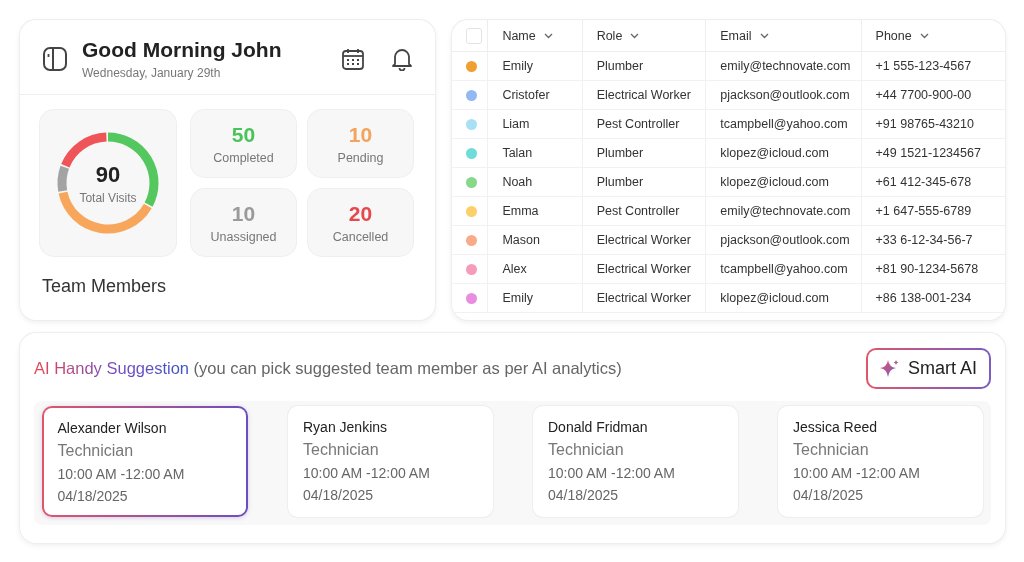 This screenshot has width=1024, height=562. What do you see at coordinates (521, 240) in the screenshot?
I see `table-cell: Mason` at bounding box center [521, 240].